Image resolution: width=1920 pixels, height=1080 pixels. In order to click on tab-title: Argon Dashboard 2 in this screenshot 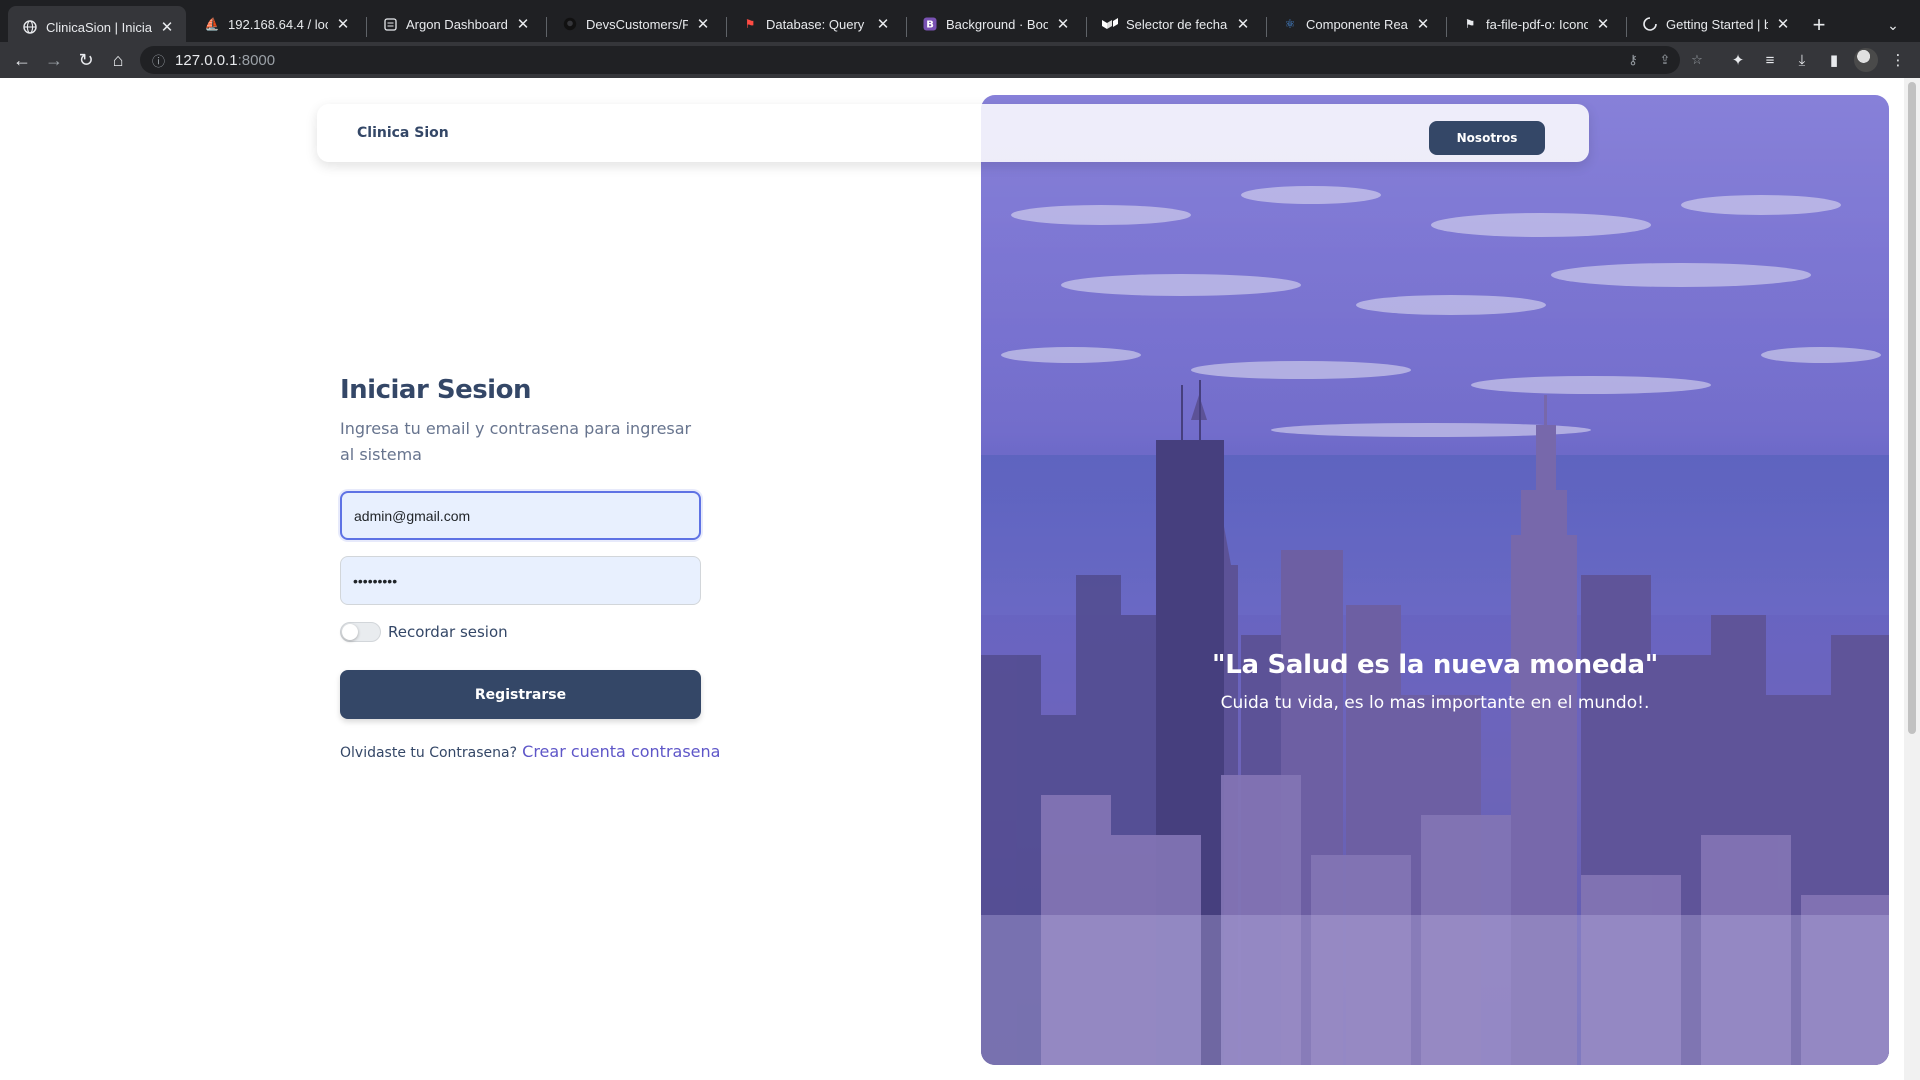, I will do `click(457, 24)`.